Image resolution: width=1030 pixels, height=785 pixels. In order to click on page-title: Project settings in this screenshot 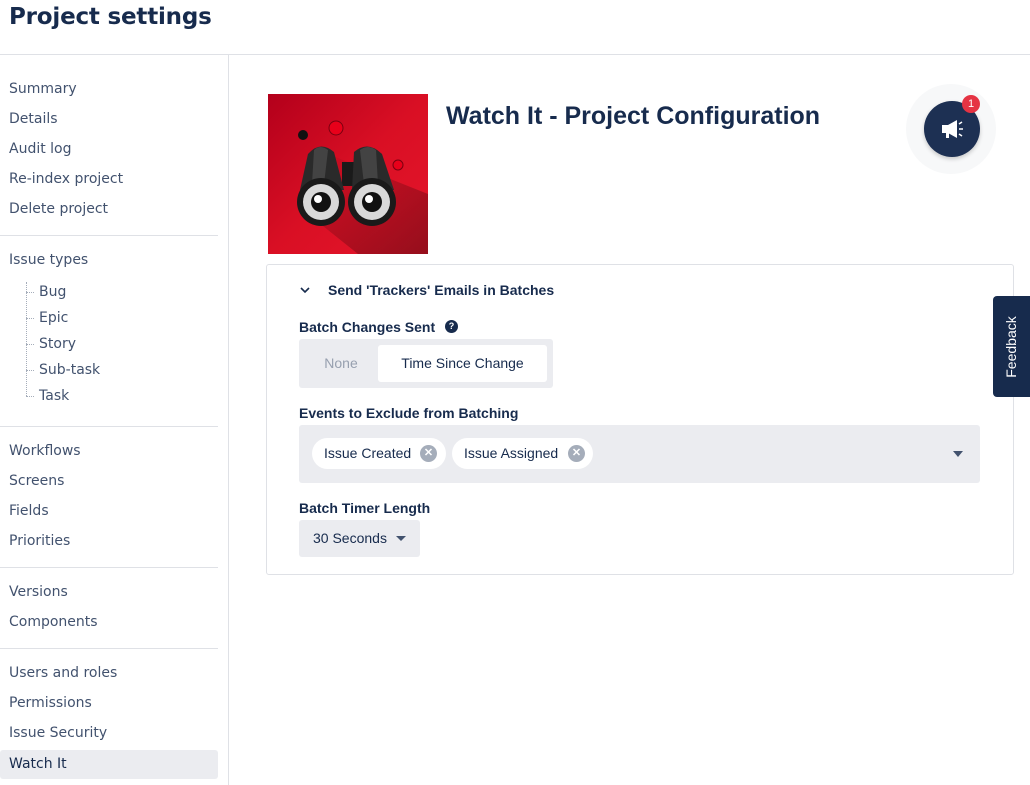, I will do `click(110, 17)`.